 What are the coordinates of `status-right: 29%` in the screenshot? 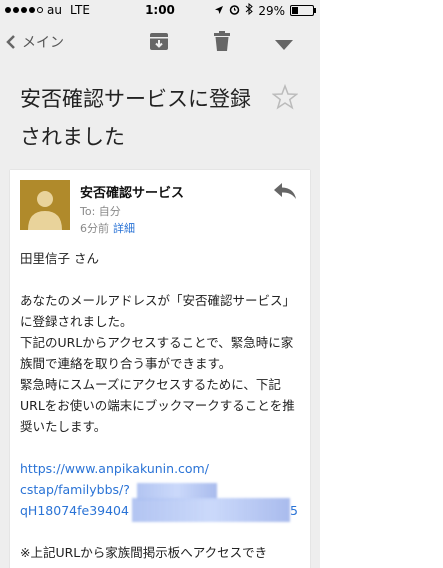 It's located at (265, 10).